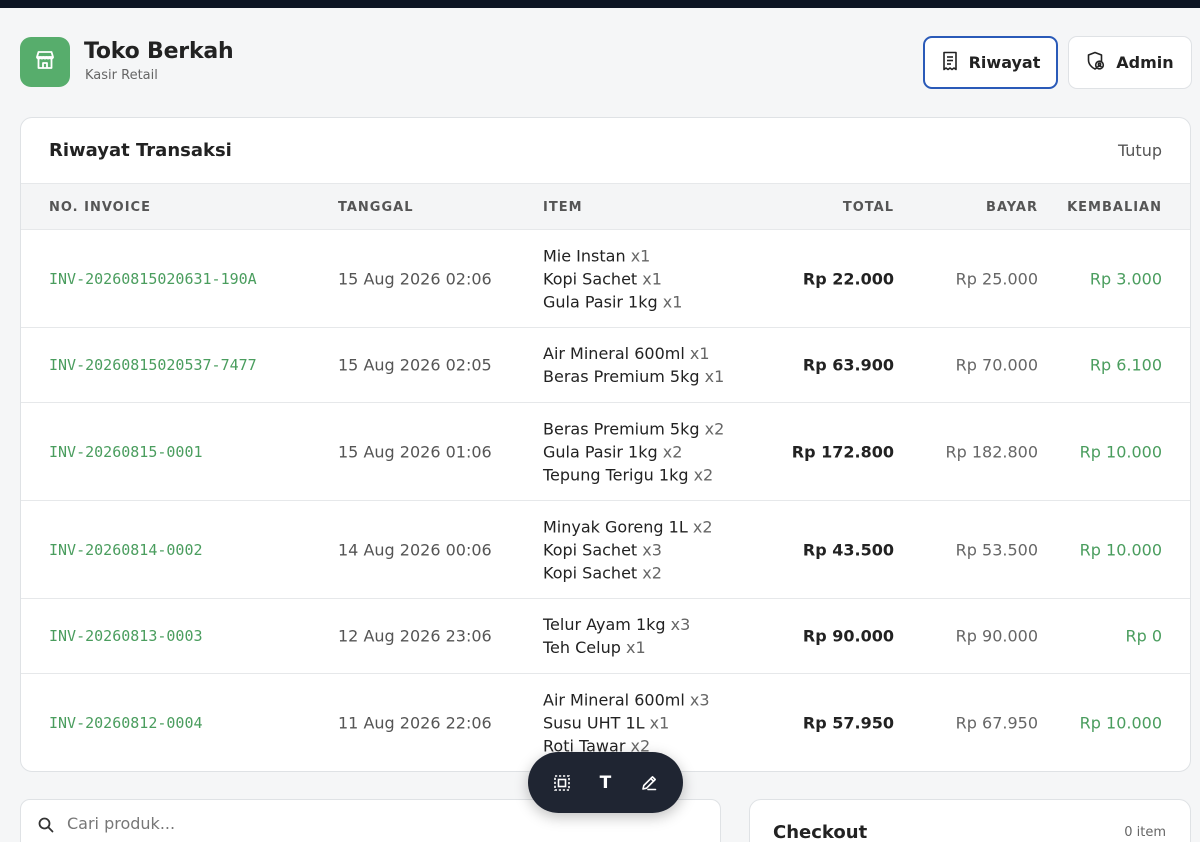 This screenshot has width=1200, height=842. I want to click on item-line: Tepung Terigu 1kg x2, so click(633, 474).